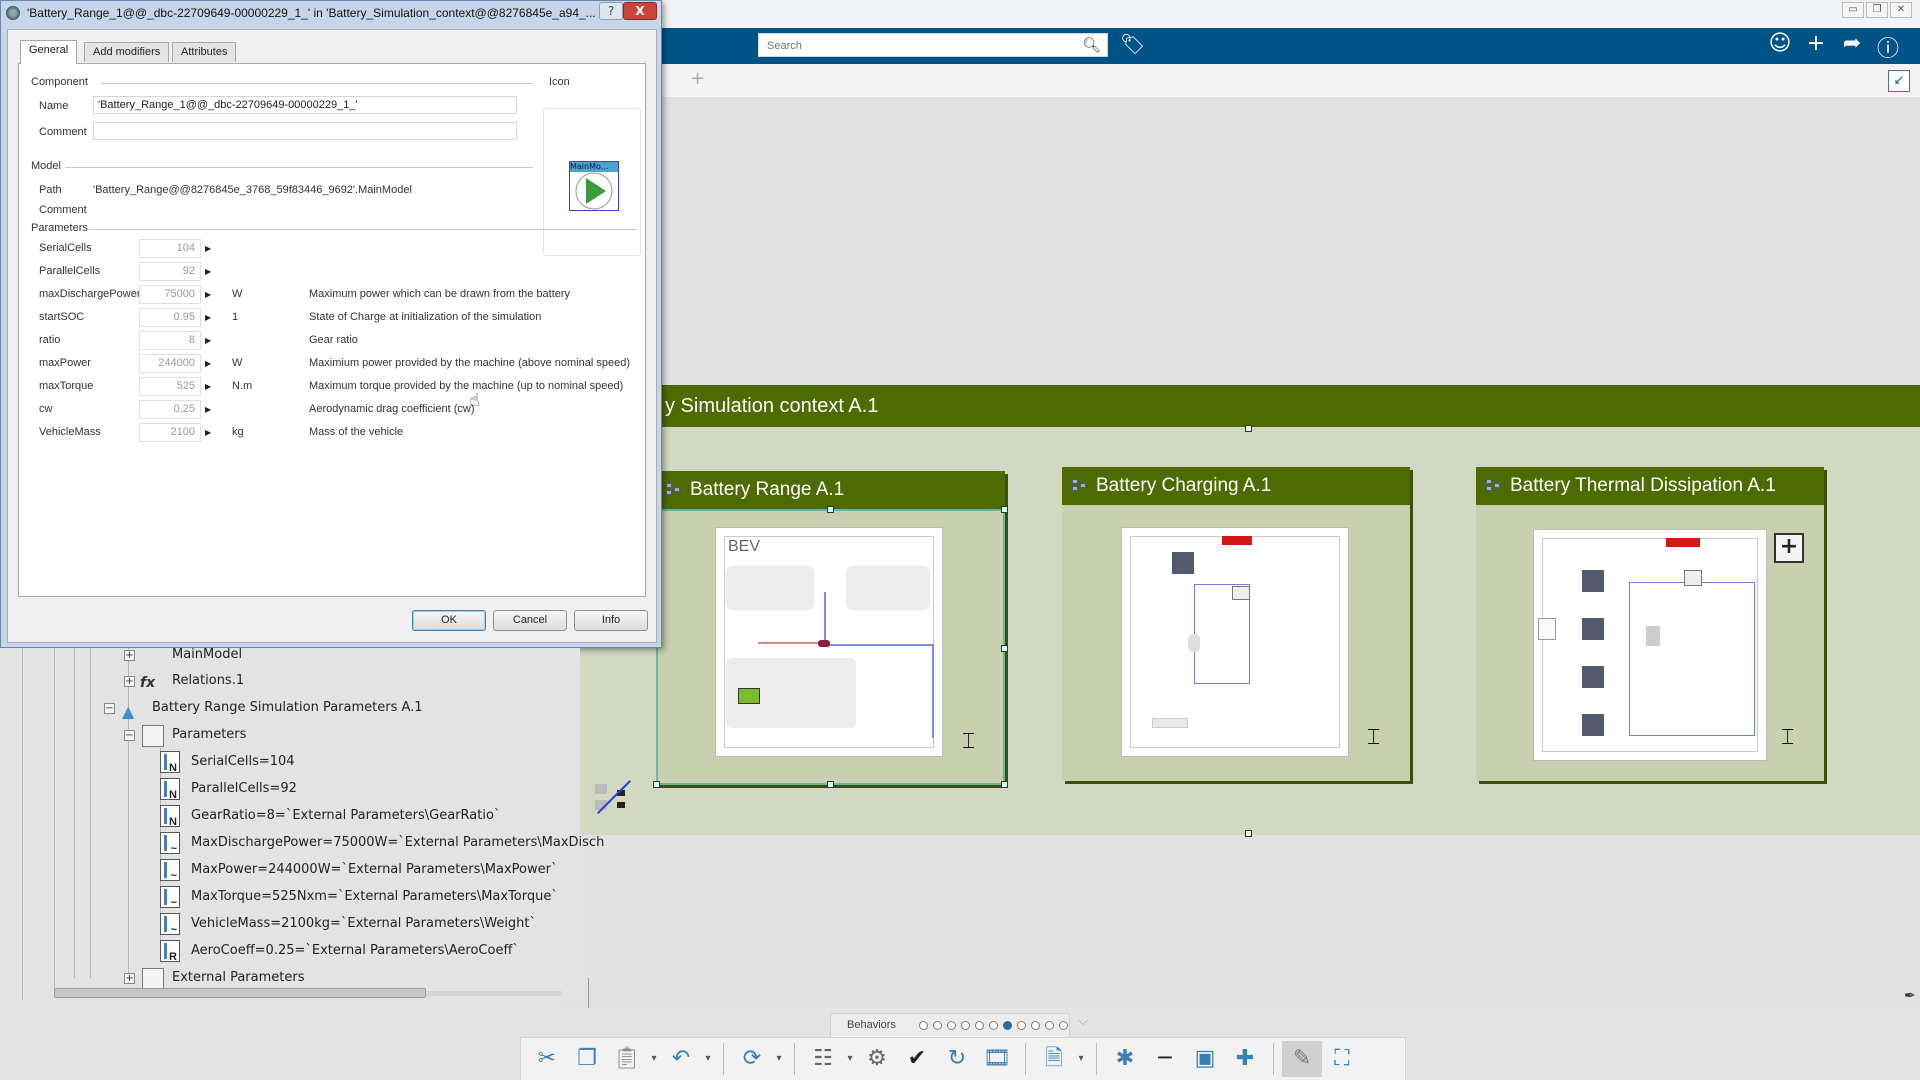 This screenshot has height=1080, width=1920. I want to click on minimize-button: ▭, so click(1853, 10).